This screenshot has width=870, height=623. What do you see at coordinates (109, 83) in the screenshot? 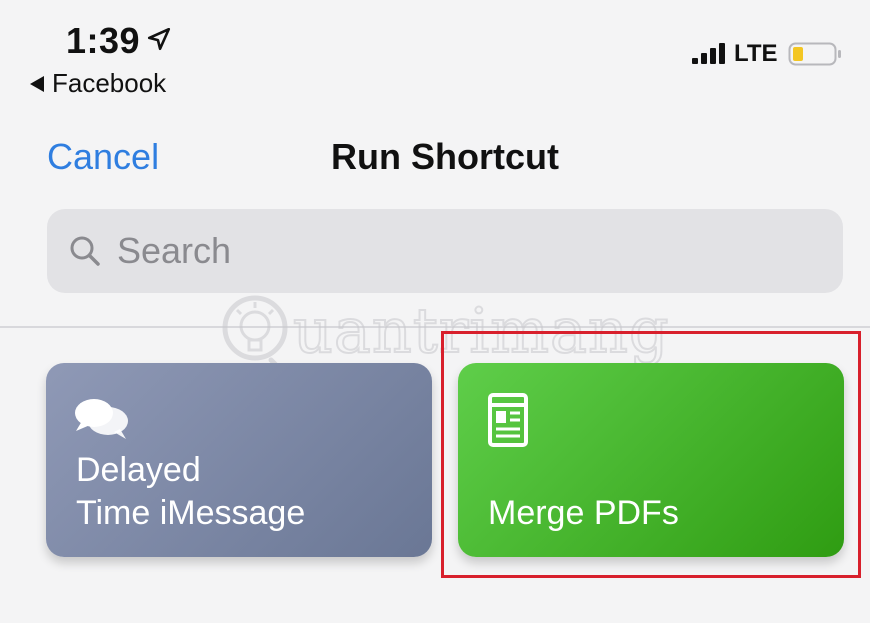
I see `back-app-label: Facebook` at bounding box center [109, 83].